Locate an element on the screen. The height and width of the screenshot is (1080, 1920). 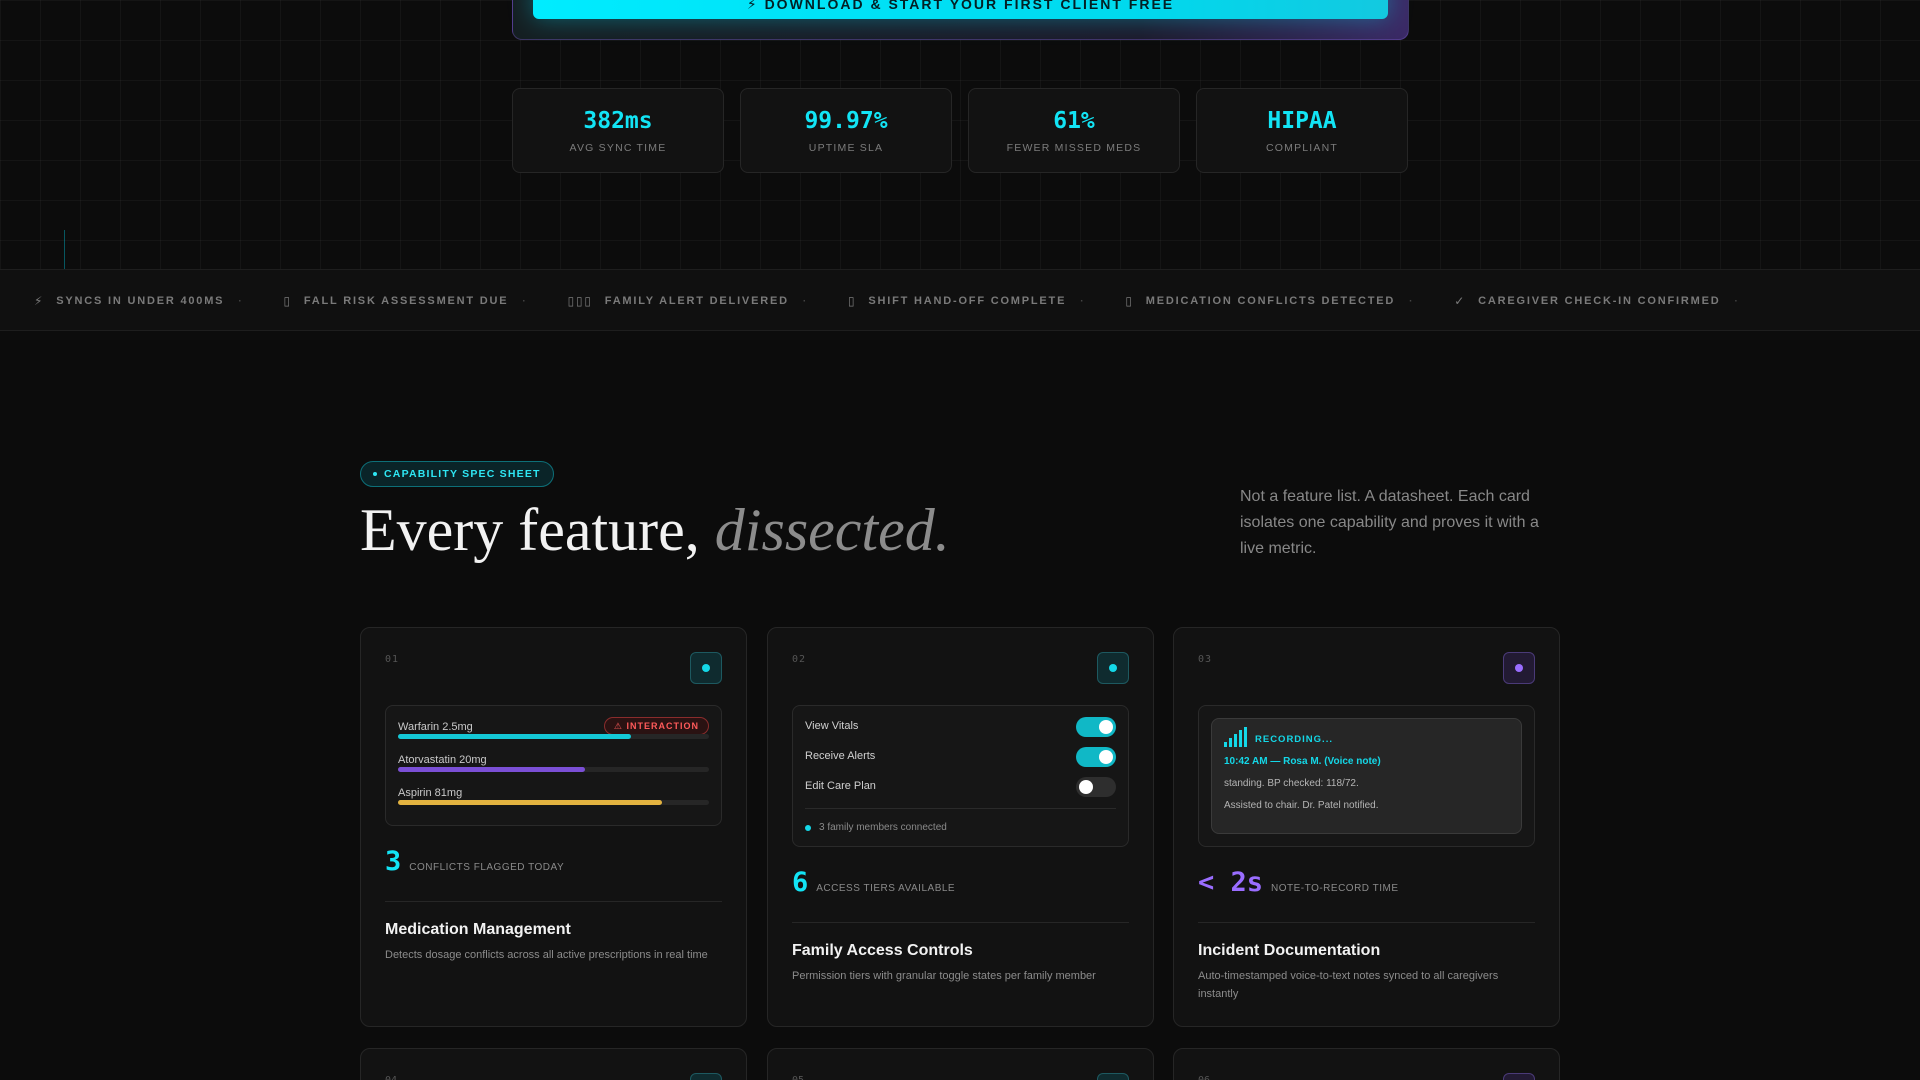
feature-card: 04 is located at coordinates (553, 1064).